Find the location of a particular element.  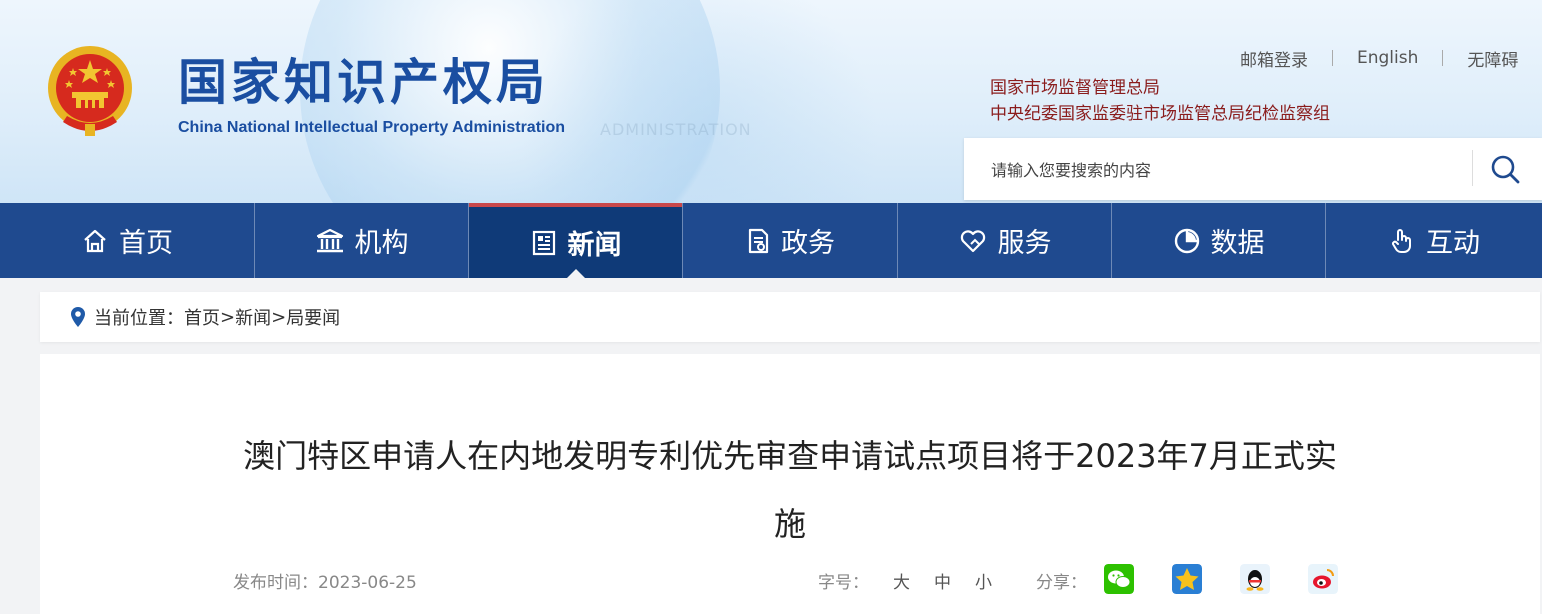

nav-label: 政务 is located at coordinates (808, 243).